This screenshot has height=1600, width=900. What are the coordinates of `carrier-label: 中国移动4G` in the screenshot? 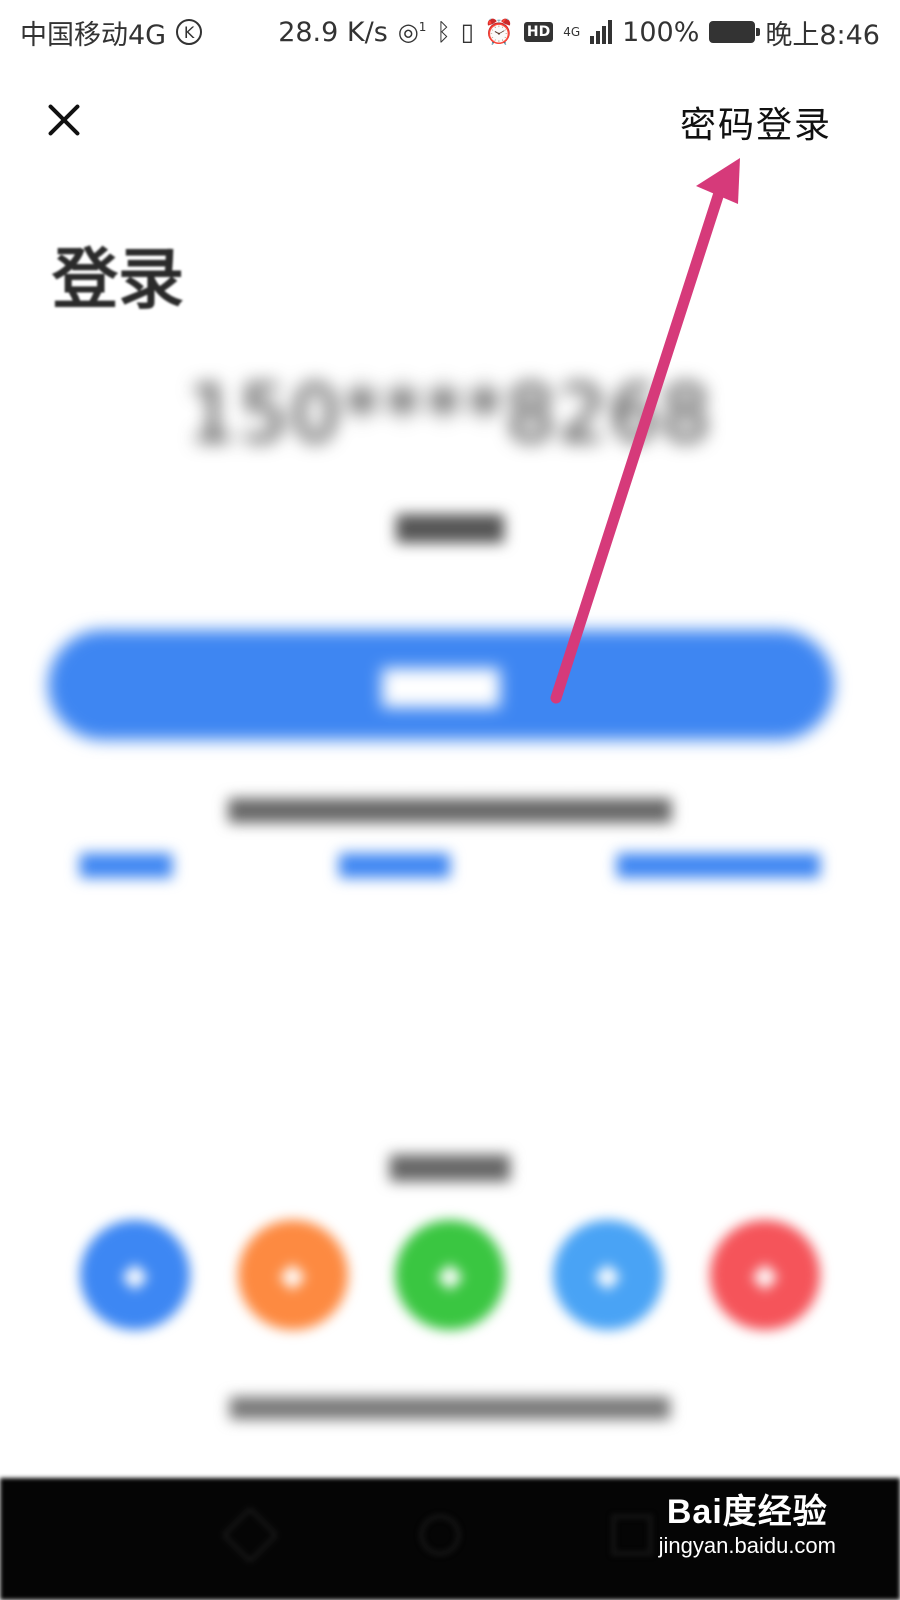 It's located at (93, 35).